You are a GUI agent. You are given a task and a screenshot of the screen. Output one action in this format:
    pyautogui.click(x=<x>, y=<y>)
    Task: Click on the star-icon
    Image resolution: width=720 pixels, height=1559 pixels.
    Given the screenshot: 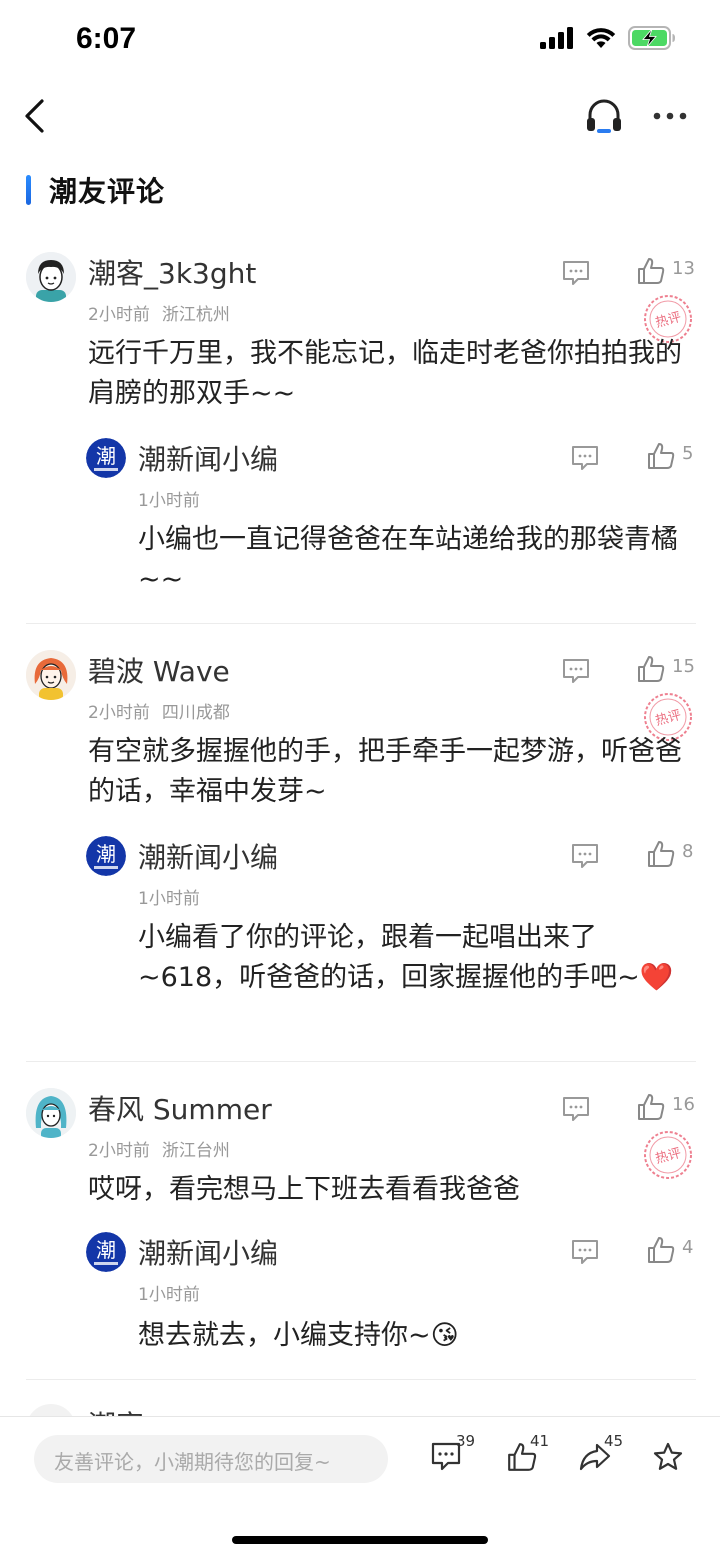 What is the action you would take?
    pyautogui.click(x=668, y=1456)
    